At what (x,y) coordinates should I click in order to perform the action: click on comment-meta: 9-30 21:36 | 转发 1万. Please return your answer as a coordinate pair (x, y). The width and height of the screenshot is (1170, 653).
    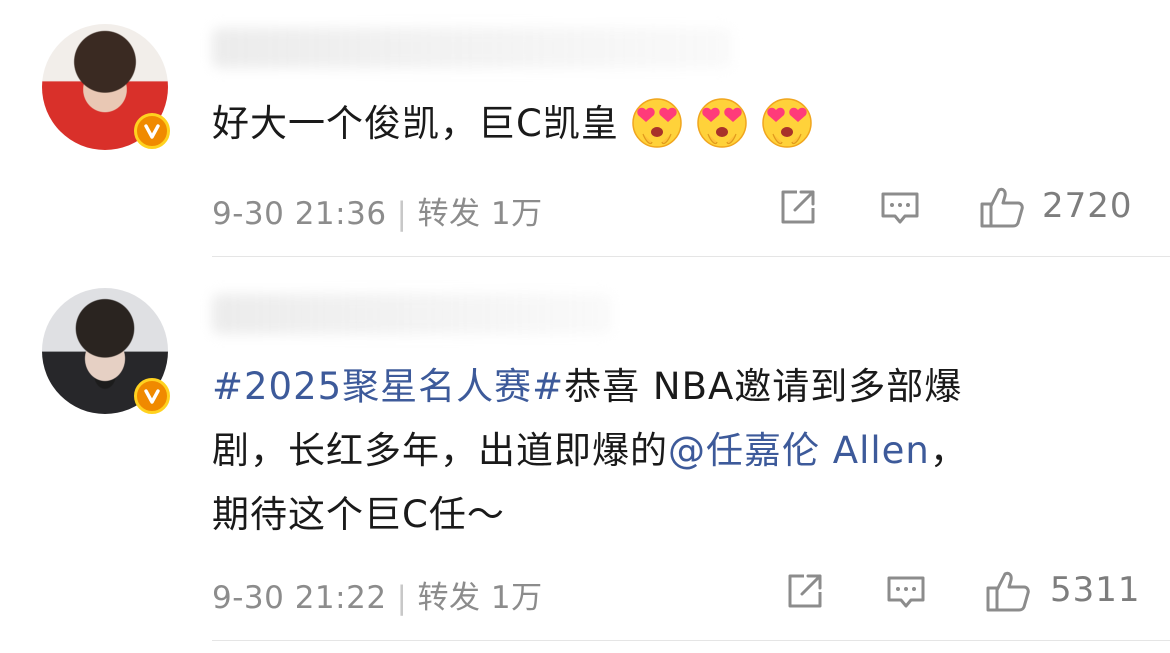
    Looking at the image, I should click on (377, 214).